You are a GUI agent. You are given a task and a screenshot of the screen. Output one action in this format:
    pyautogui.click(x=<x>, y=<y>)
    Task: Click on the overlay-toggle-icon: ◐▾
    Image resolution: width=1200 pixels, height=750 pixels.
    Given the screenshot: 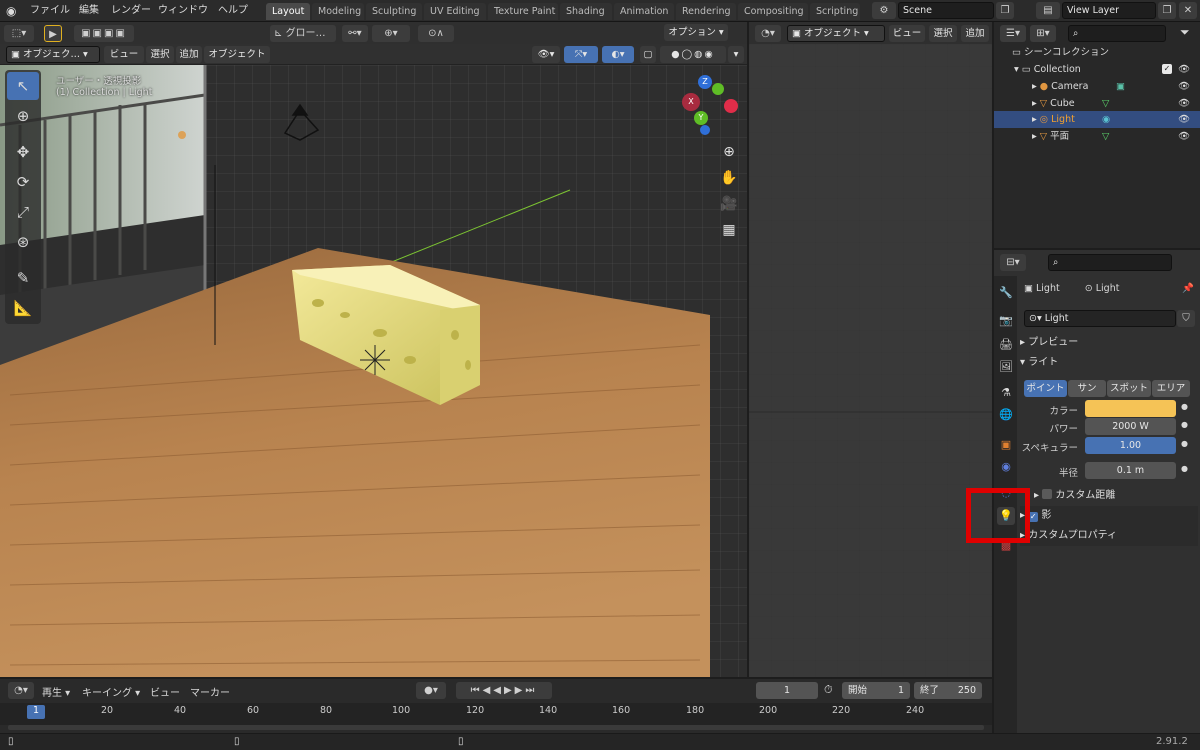 What is the action you would take?
    pyautogui.click(x=618, y=54)
    